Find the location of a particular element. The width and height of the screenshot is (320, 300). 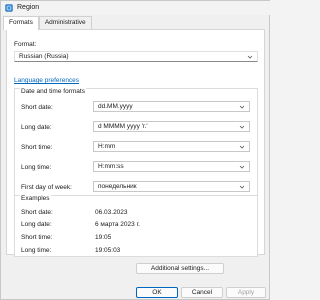

short-date-label: Short date: is located at coordinates (37, 107).